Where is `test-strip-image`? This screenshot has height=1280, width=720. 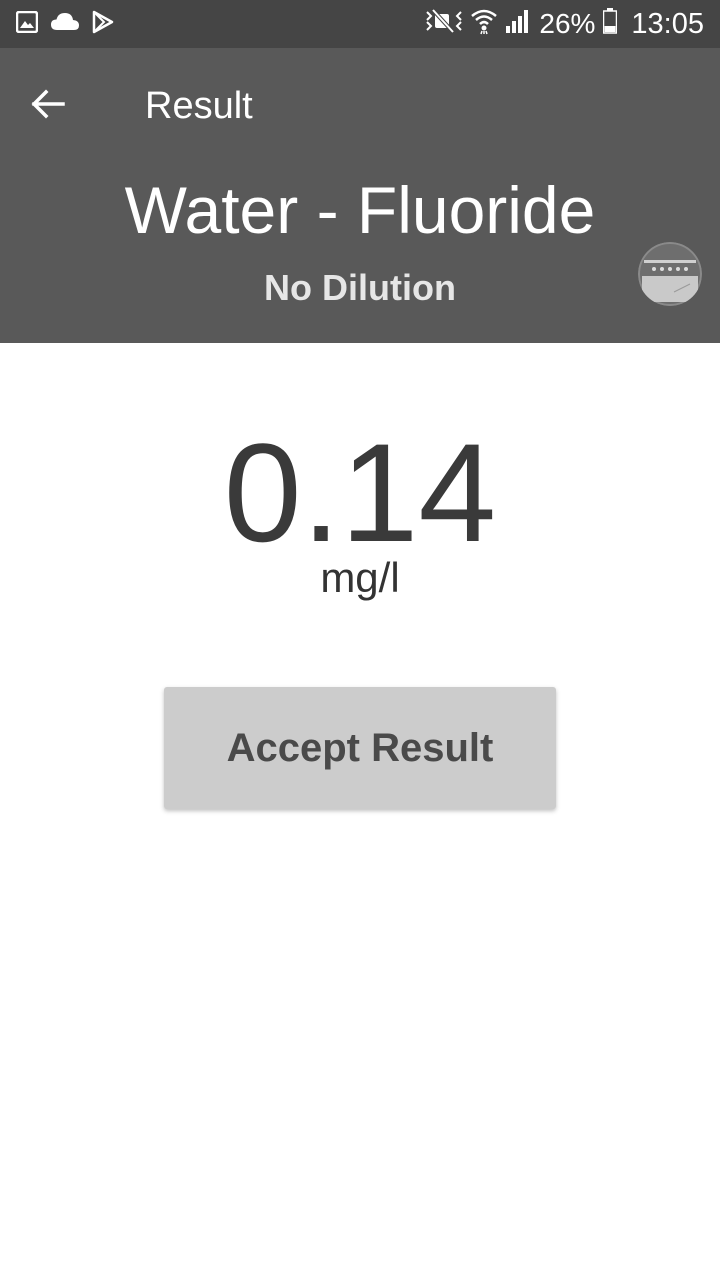
test-strip-image is located at coordinates (670, 274).